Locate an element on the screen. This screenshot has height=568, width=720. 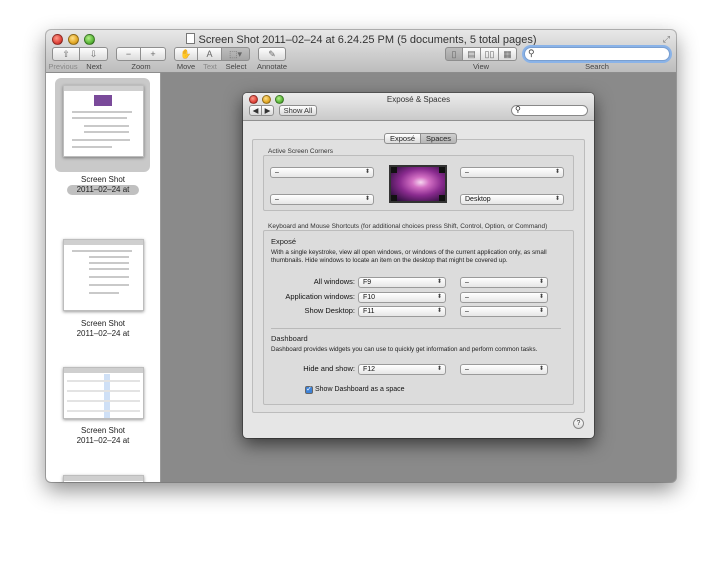
section-divider is located at coordinates (416, 328).